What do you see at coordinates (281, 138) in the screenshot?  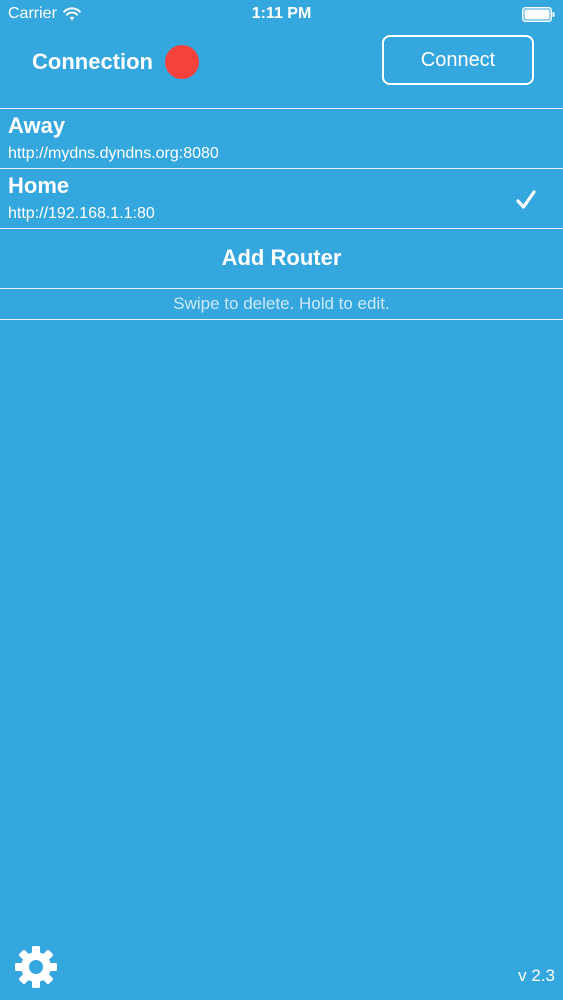 I see `router-row-away: Away http://mydns.dyndns.org:8080` at bounding box center [281, 138].